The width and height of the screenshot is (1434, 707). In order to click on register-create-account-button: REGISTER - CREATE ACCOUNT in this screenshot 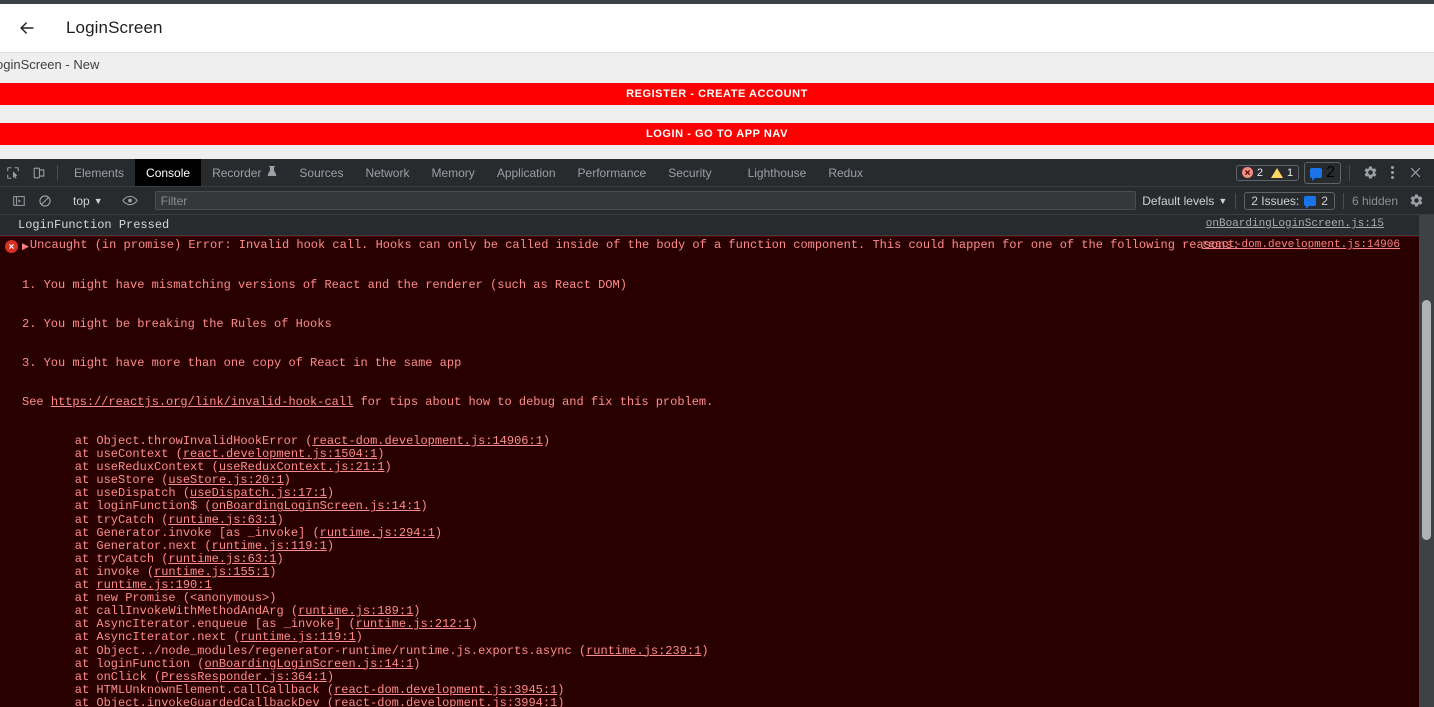, I will do `click(717, 94)`.